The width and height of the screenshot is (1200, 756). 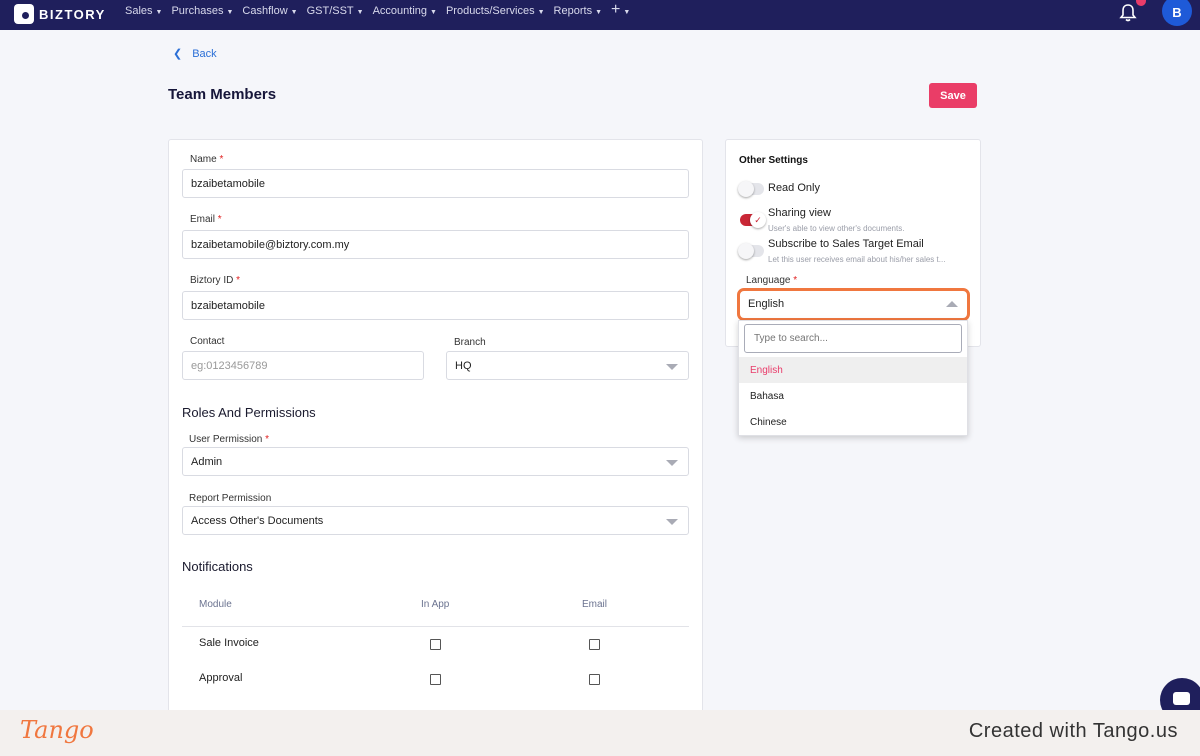 What do you see at coordinates (1128, 13) in the screenshot?
I see `bell-icon` at bounding box center [1128, 13].